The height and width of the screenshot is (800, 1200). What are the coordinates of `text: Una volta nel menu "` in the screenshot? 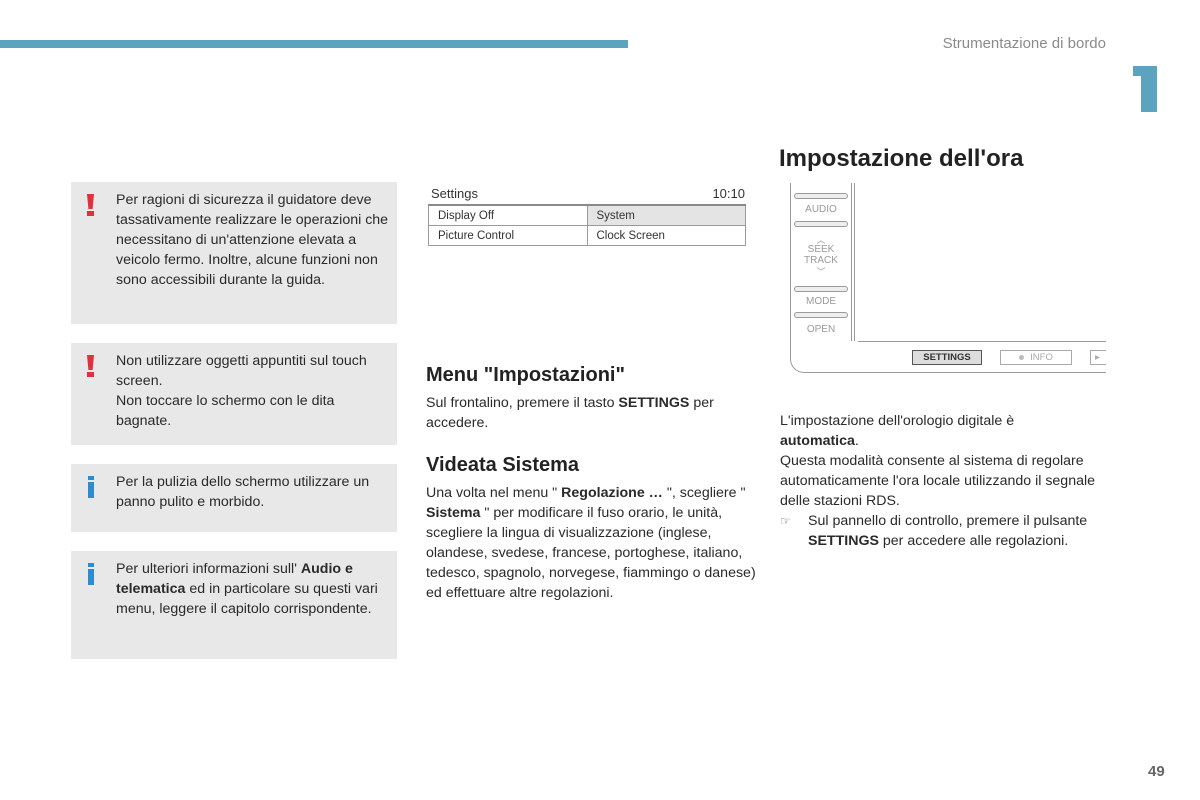 It's located at (494, 493).